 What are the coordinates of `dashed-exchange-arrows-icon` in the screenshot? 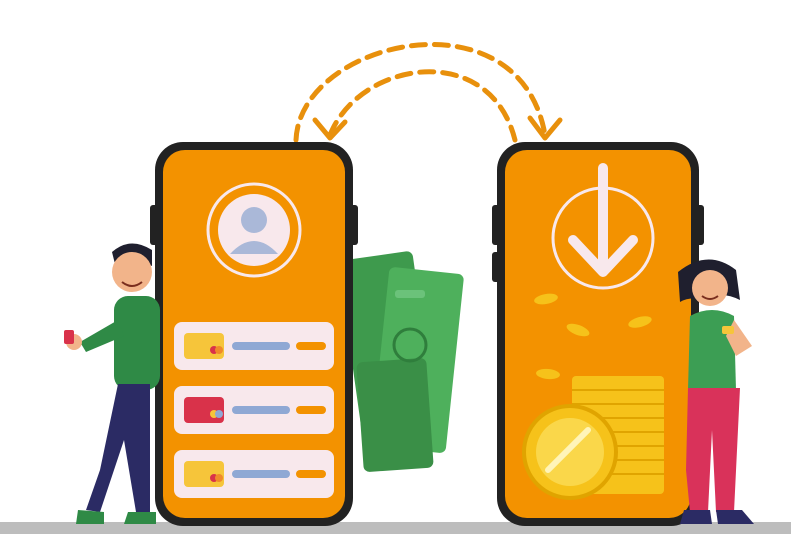 It's located at (420, 92).